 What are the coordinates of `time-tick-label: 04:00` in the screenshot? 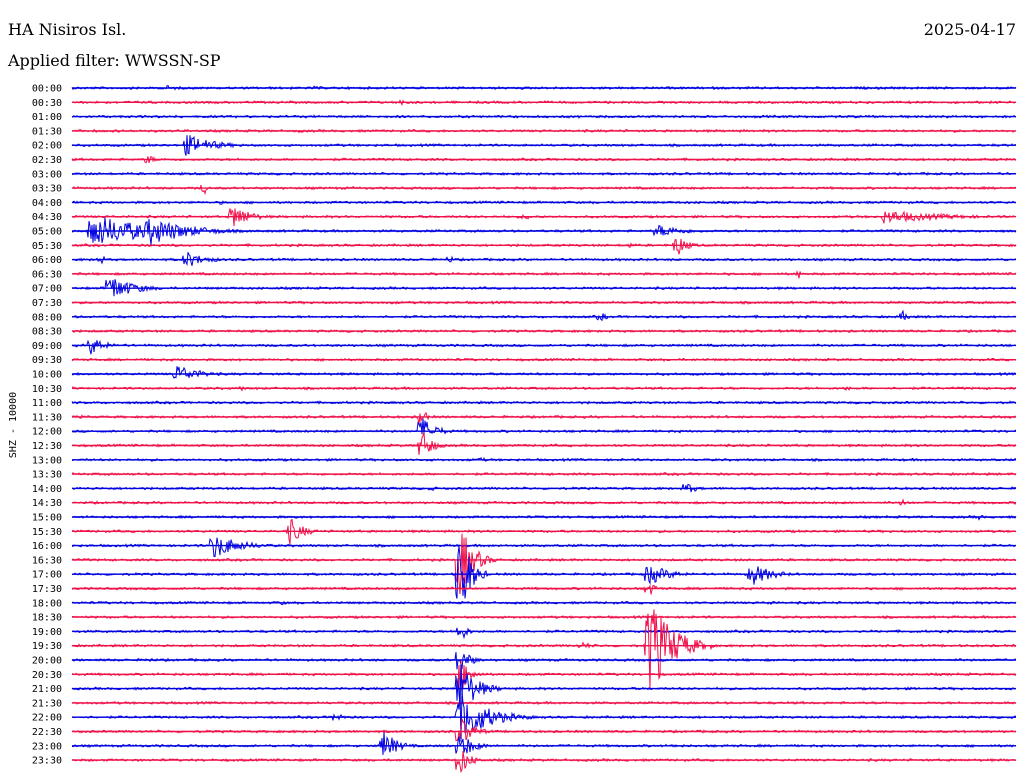 It's located at (47, 203).